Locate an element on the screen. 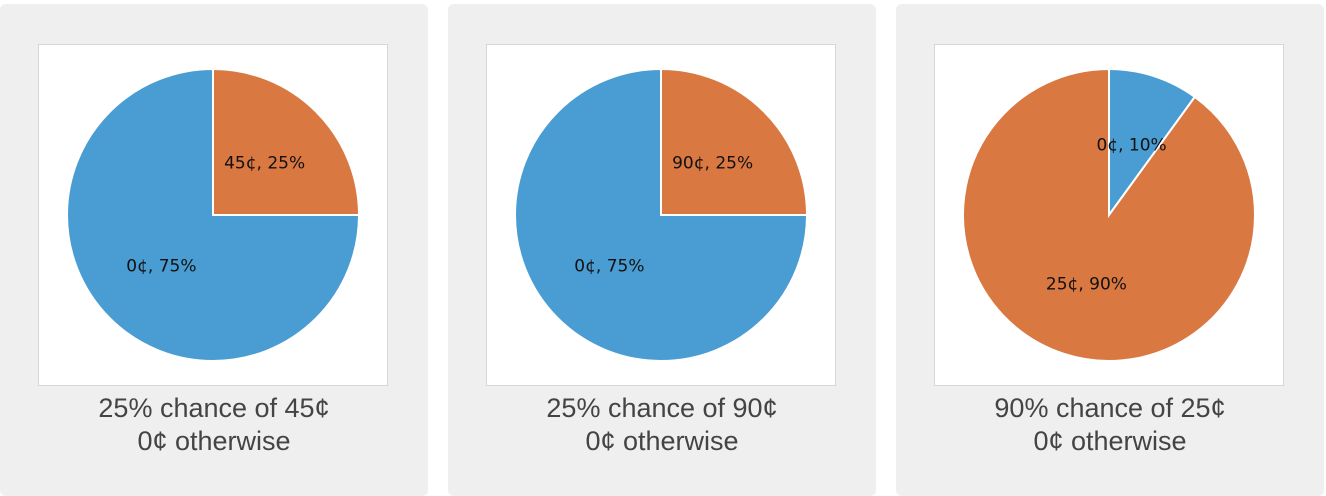 The height and width of the screenshot is (496, 1326). pie-slice-label: 90¢, 25% is located at coordinates (712, 163).